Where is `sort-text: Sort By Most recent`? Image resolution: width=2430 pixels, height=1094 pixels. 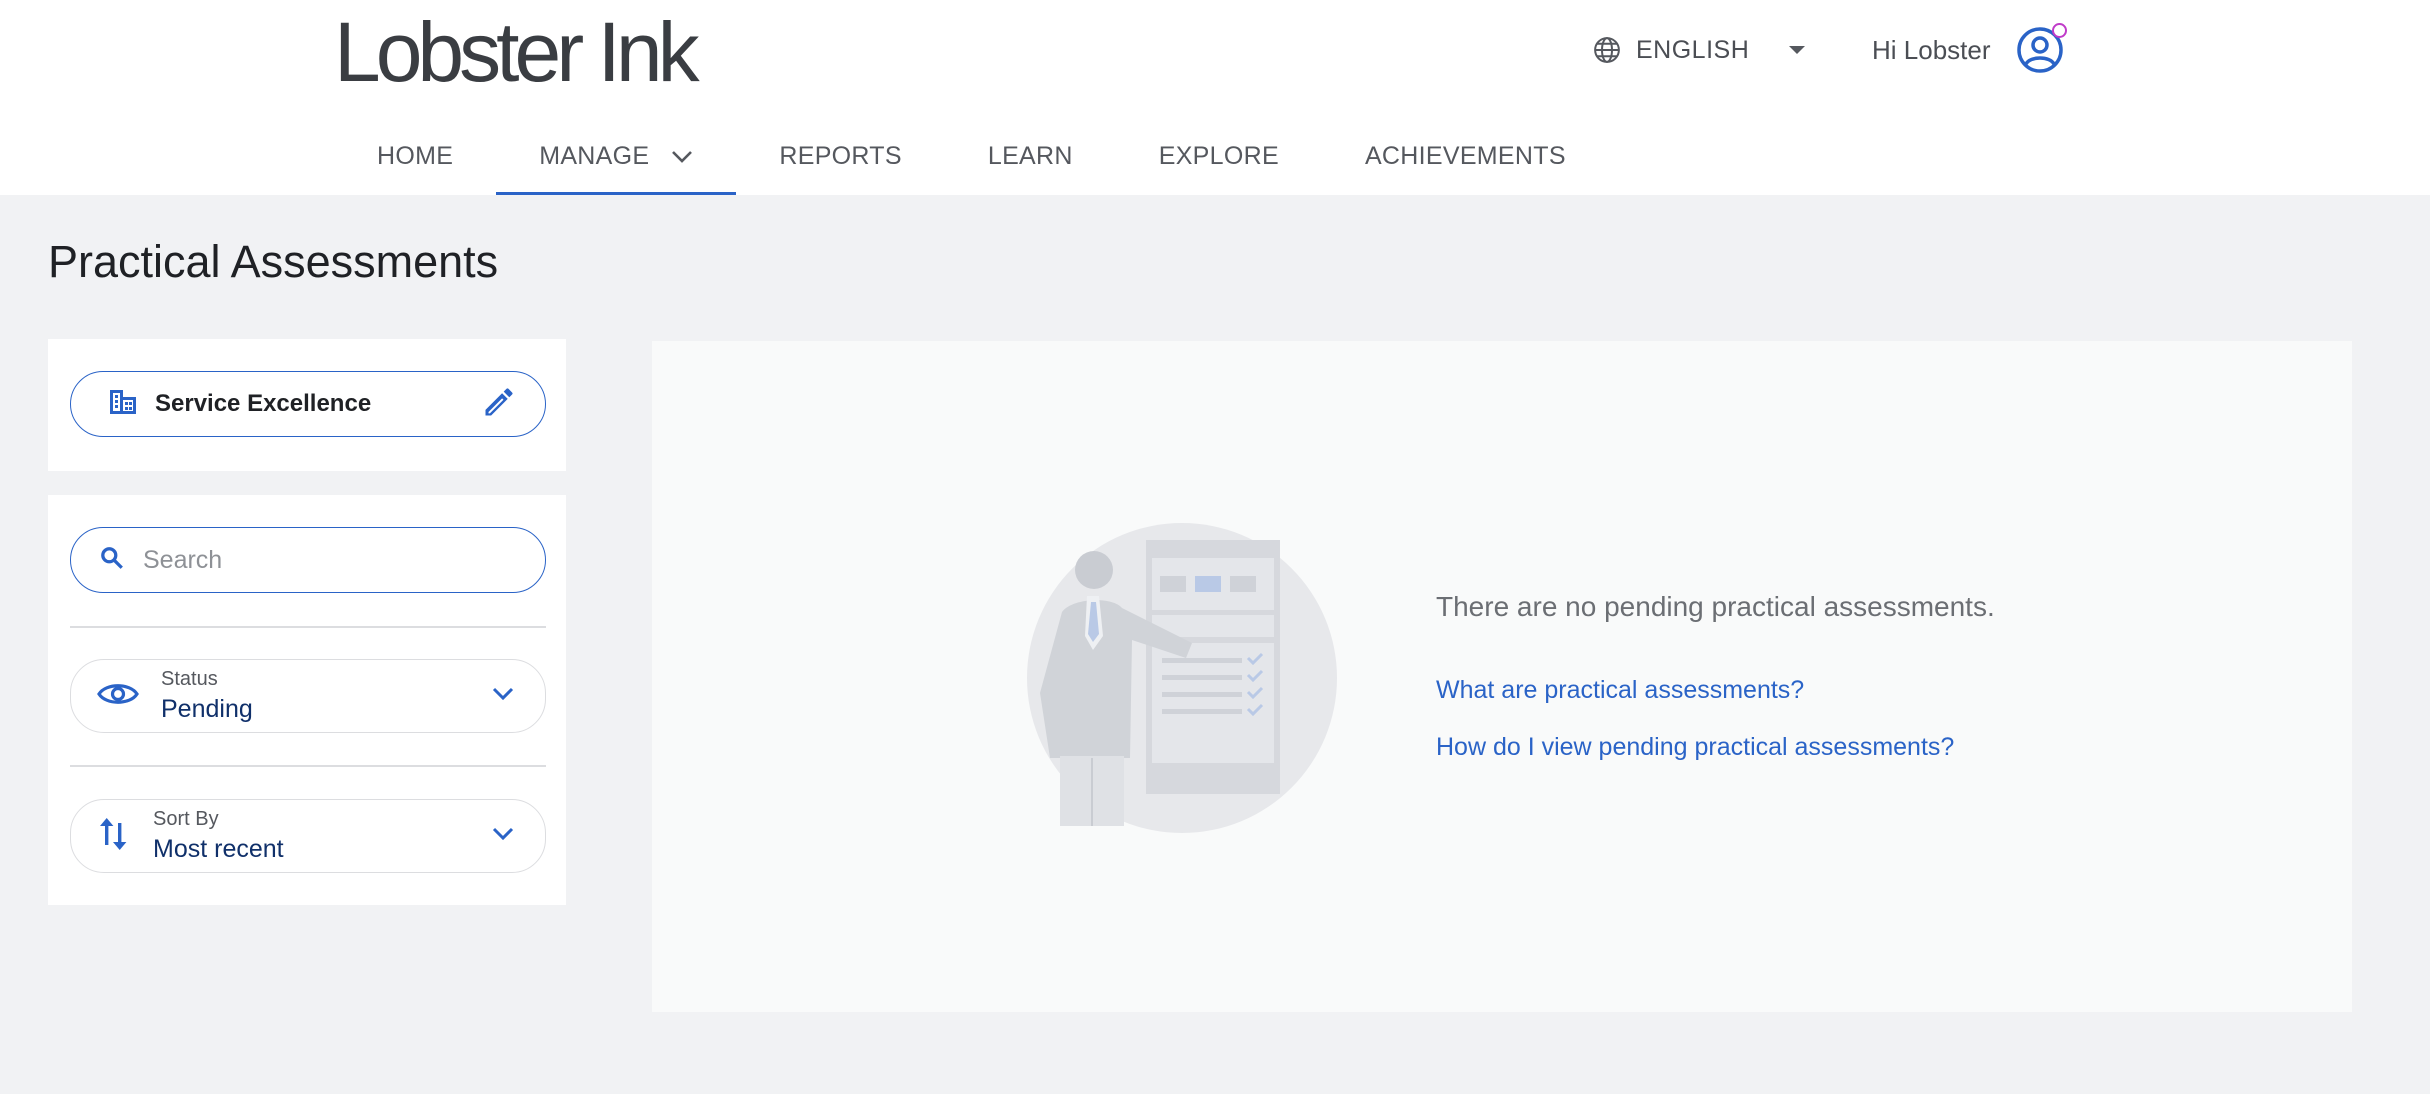
sort-text: Sort By Most recent is located at coordinates (322, 836).